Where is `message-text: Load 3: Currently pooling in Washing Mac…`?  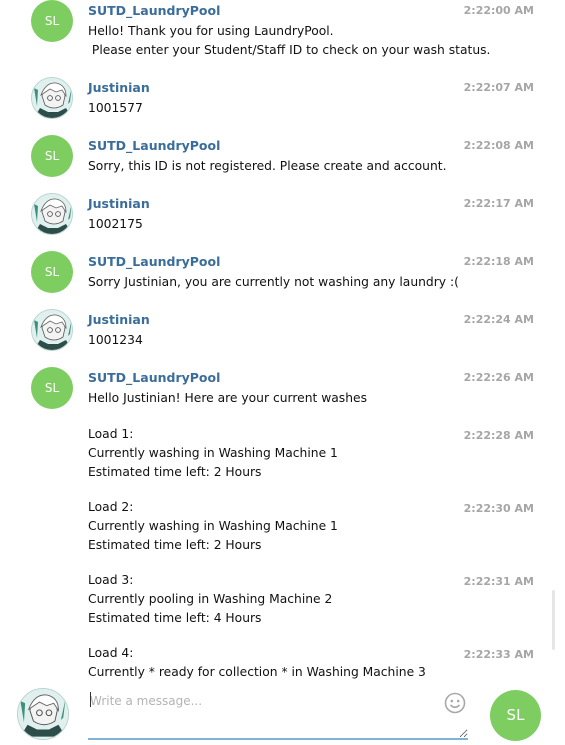 message-text: Load 3: Currently pooling in Washing Mac… is located at coordinates (210, 599).